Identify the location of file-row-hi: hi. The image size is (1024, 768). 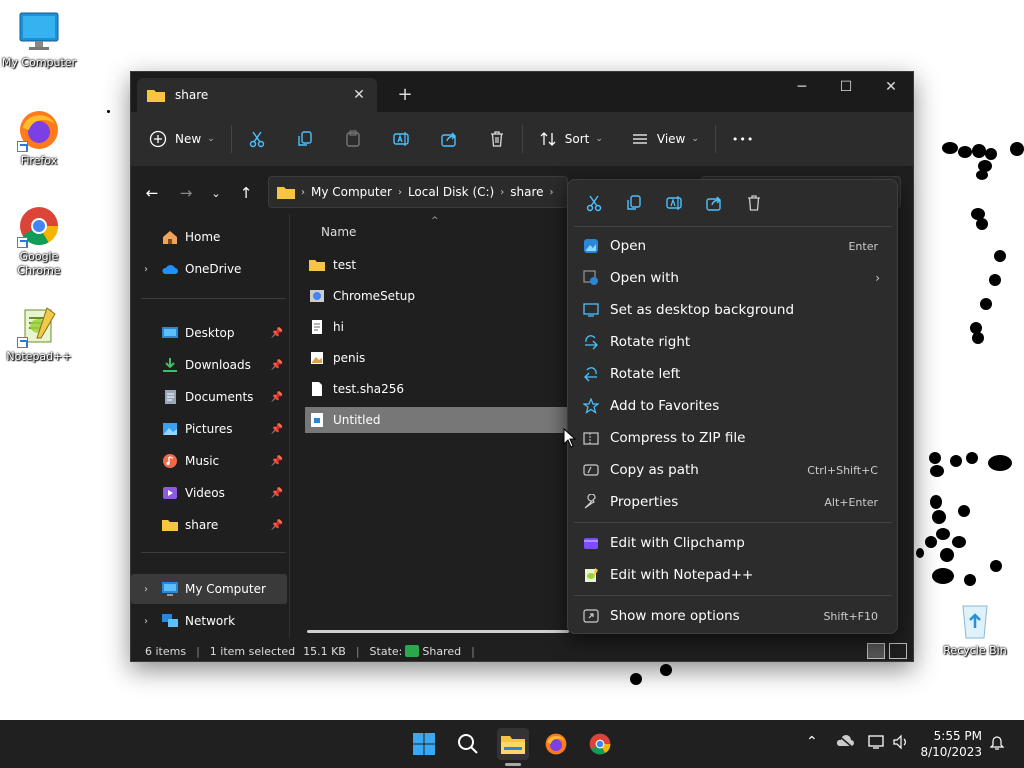
(438, 327).